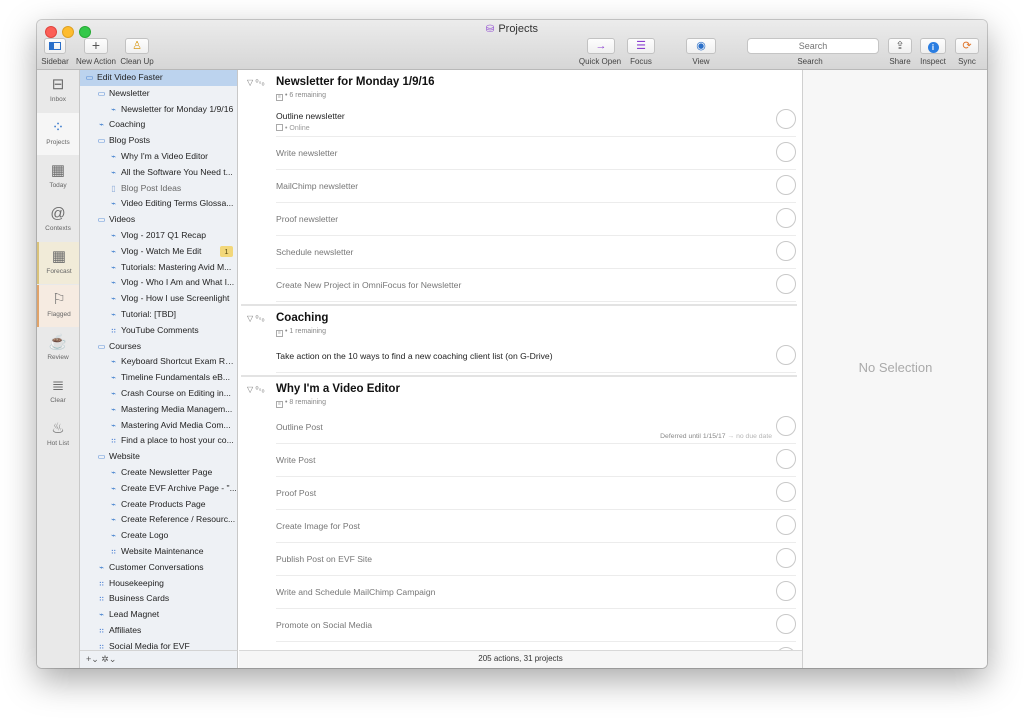  What do you see at coordinates (158, 236) in the screenshot?
I see `sidebar-item: ⌁ Vlog - 2017 Q1 Recap` at bounding box center [158, 236].